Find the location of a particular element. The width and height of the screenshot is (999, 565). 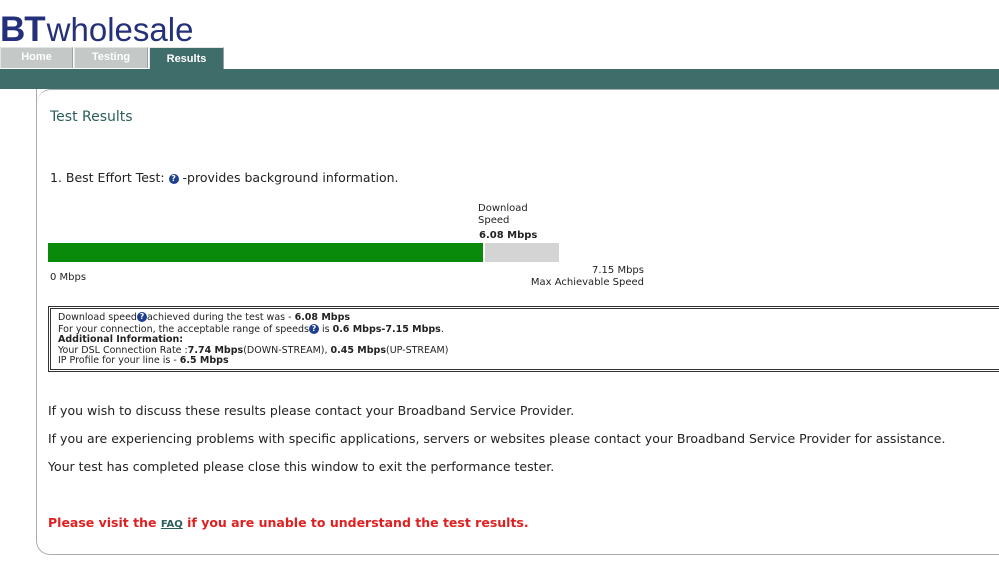

bt-wholesale-logo: BTwholesale is located at coordinates (96, 30).